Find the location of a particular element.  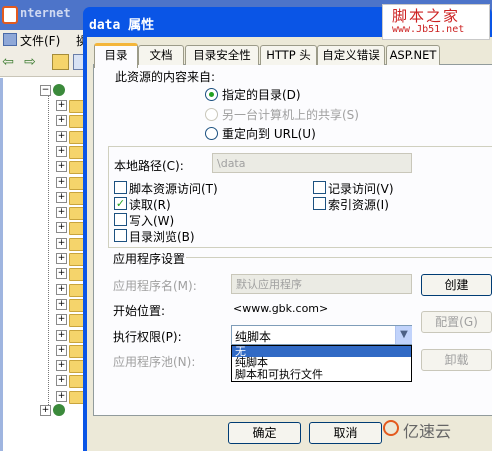

app-name-label: 应用程序名(M): is located at coordinates (155, 286).